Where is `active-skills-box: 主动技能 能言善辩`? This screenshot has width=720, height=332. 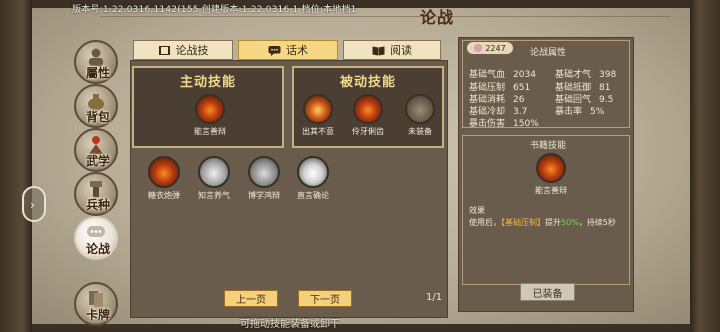
active-skills-box: 主动技能 能言善辩 is located at coordinates (208, 107).